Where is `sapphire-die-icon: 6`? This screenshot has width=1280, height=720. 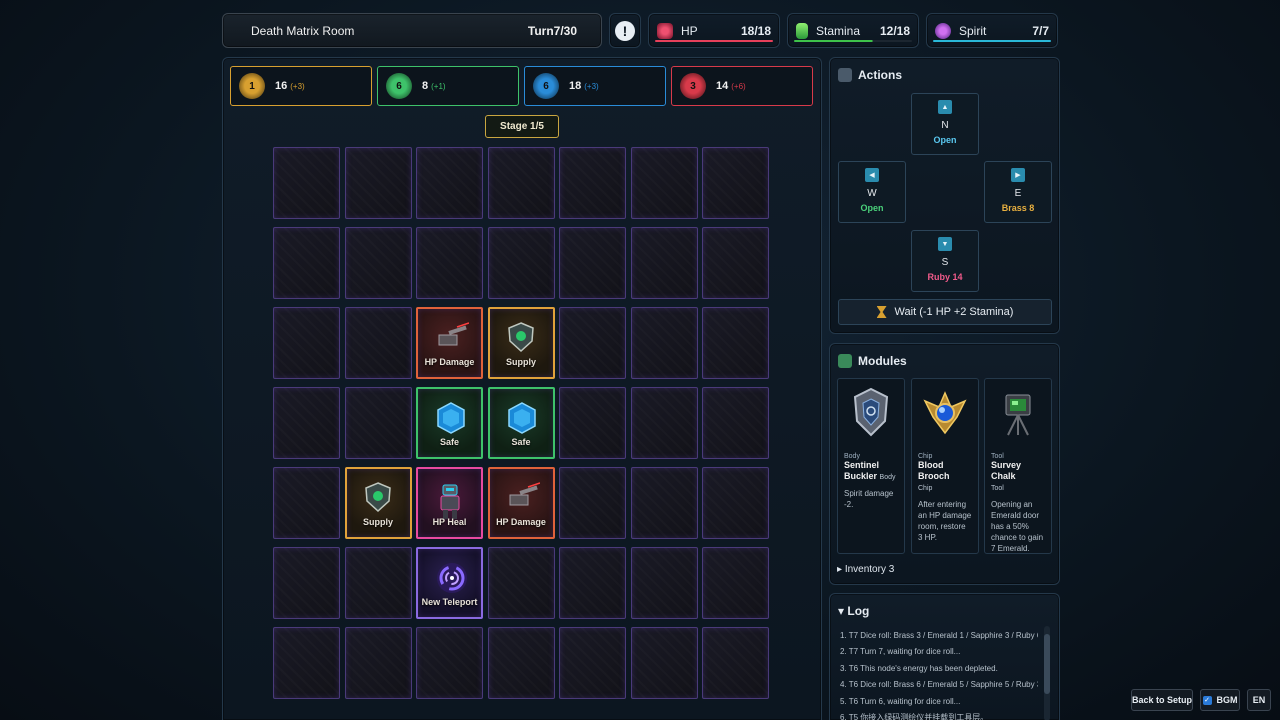 sapphire-die-icon: 6 is located at coordinates (546, 86).